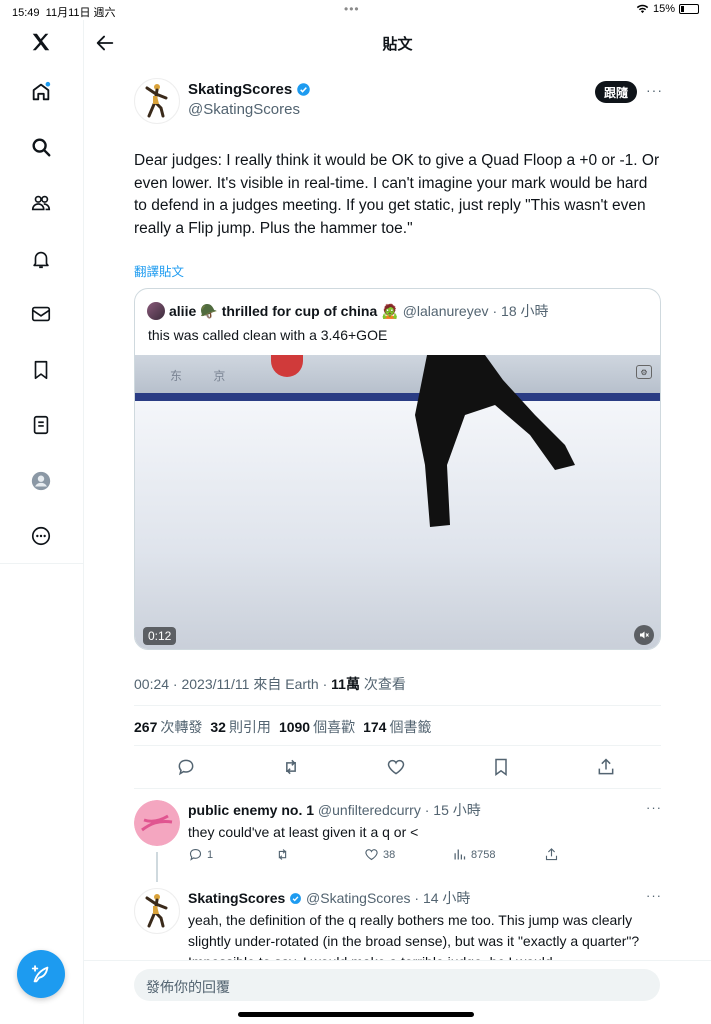 The image size is (711, 1024). What do you see at coordinates (460, 854) in the screenshot?
I see `views-bar-icon` at bounding box center [460, 854].